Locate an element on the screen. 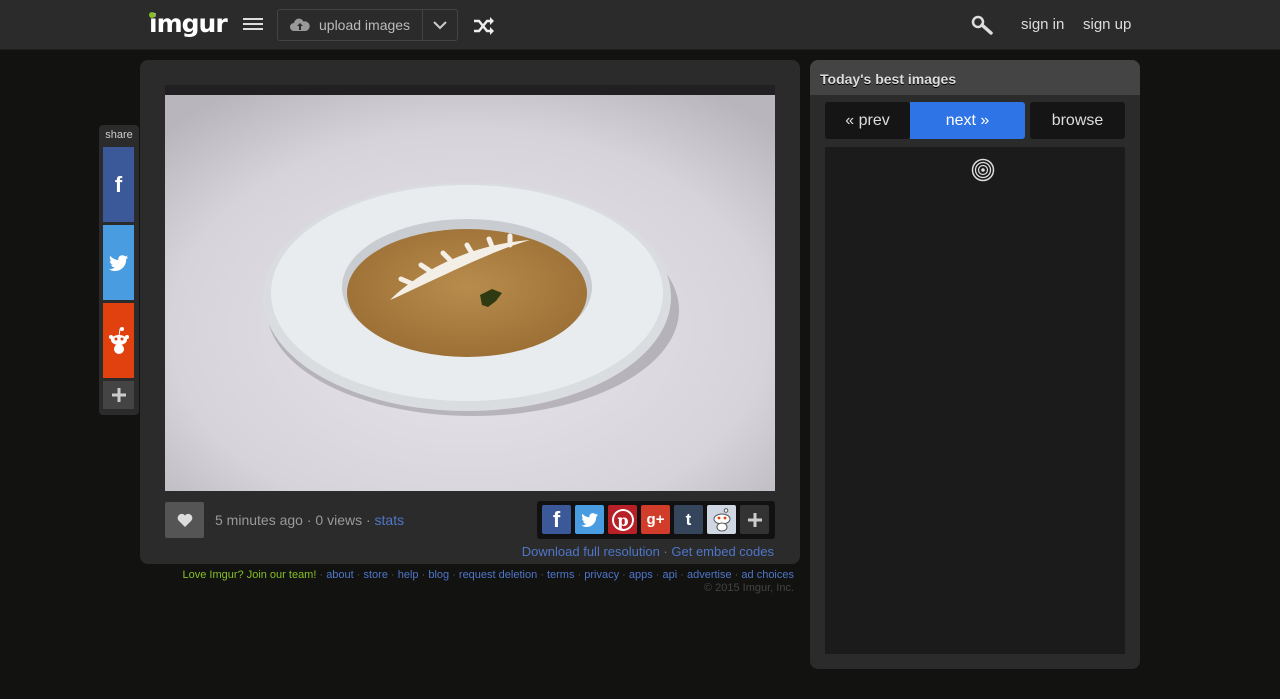 The height and width of the screenshot is (699, 1280). upload-button-group: upload images is located at coordinates (367, 25).